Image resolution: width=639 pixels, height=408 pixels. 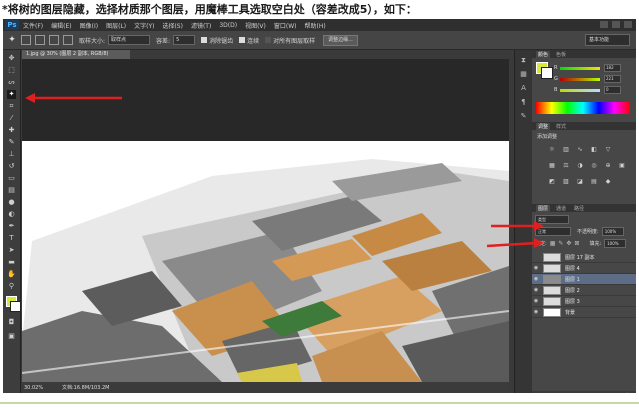 I want to click on contiguous-checkbox, so click(x=242, y=40).